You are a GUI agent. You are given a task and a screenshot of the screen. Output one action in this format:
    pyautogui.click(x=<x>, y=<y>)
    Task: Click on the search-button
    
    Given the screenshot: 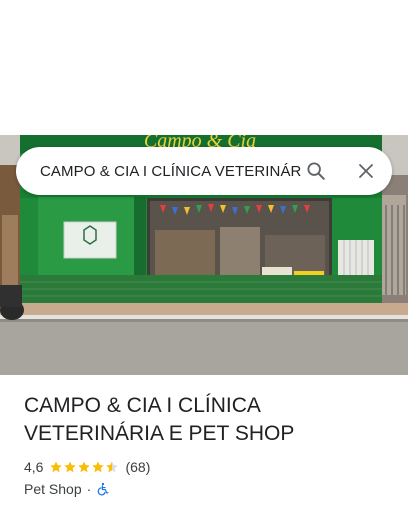 What is the action you would take?
    pyautogui.click(x=316, y=171)
    